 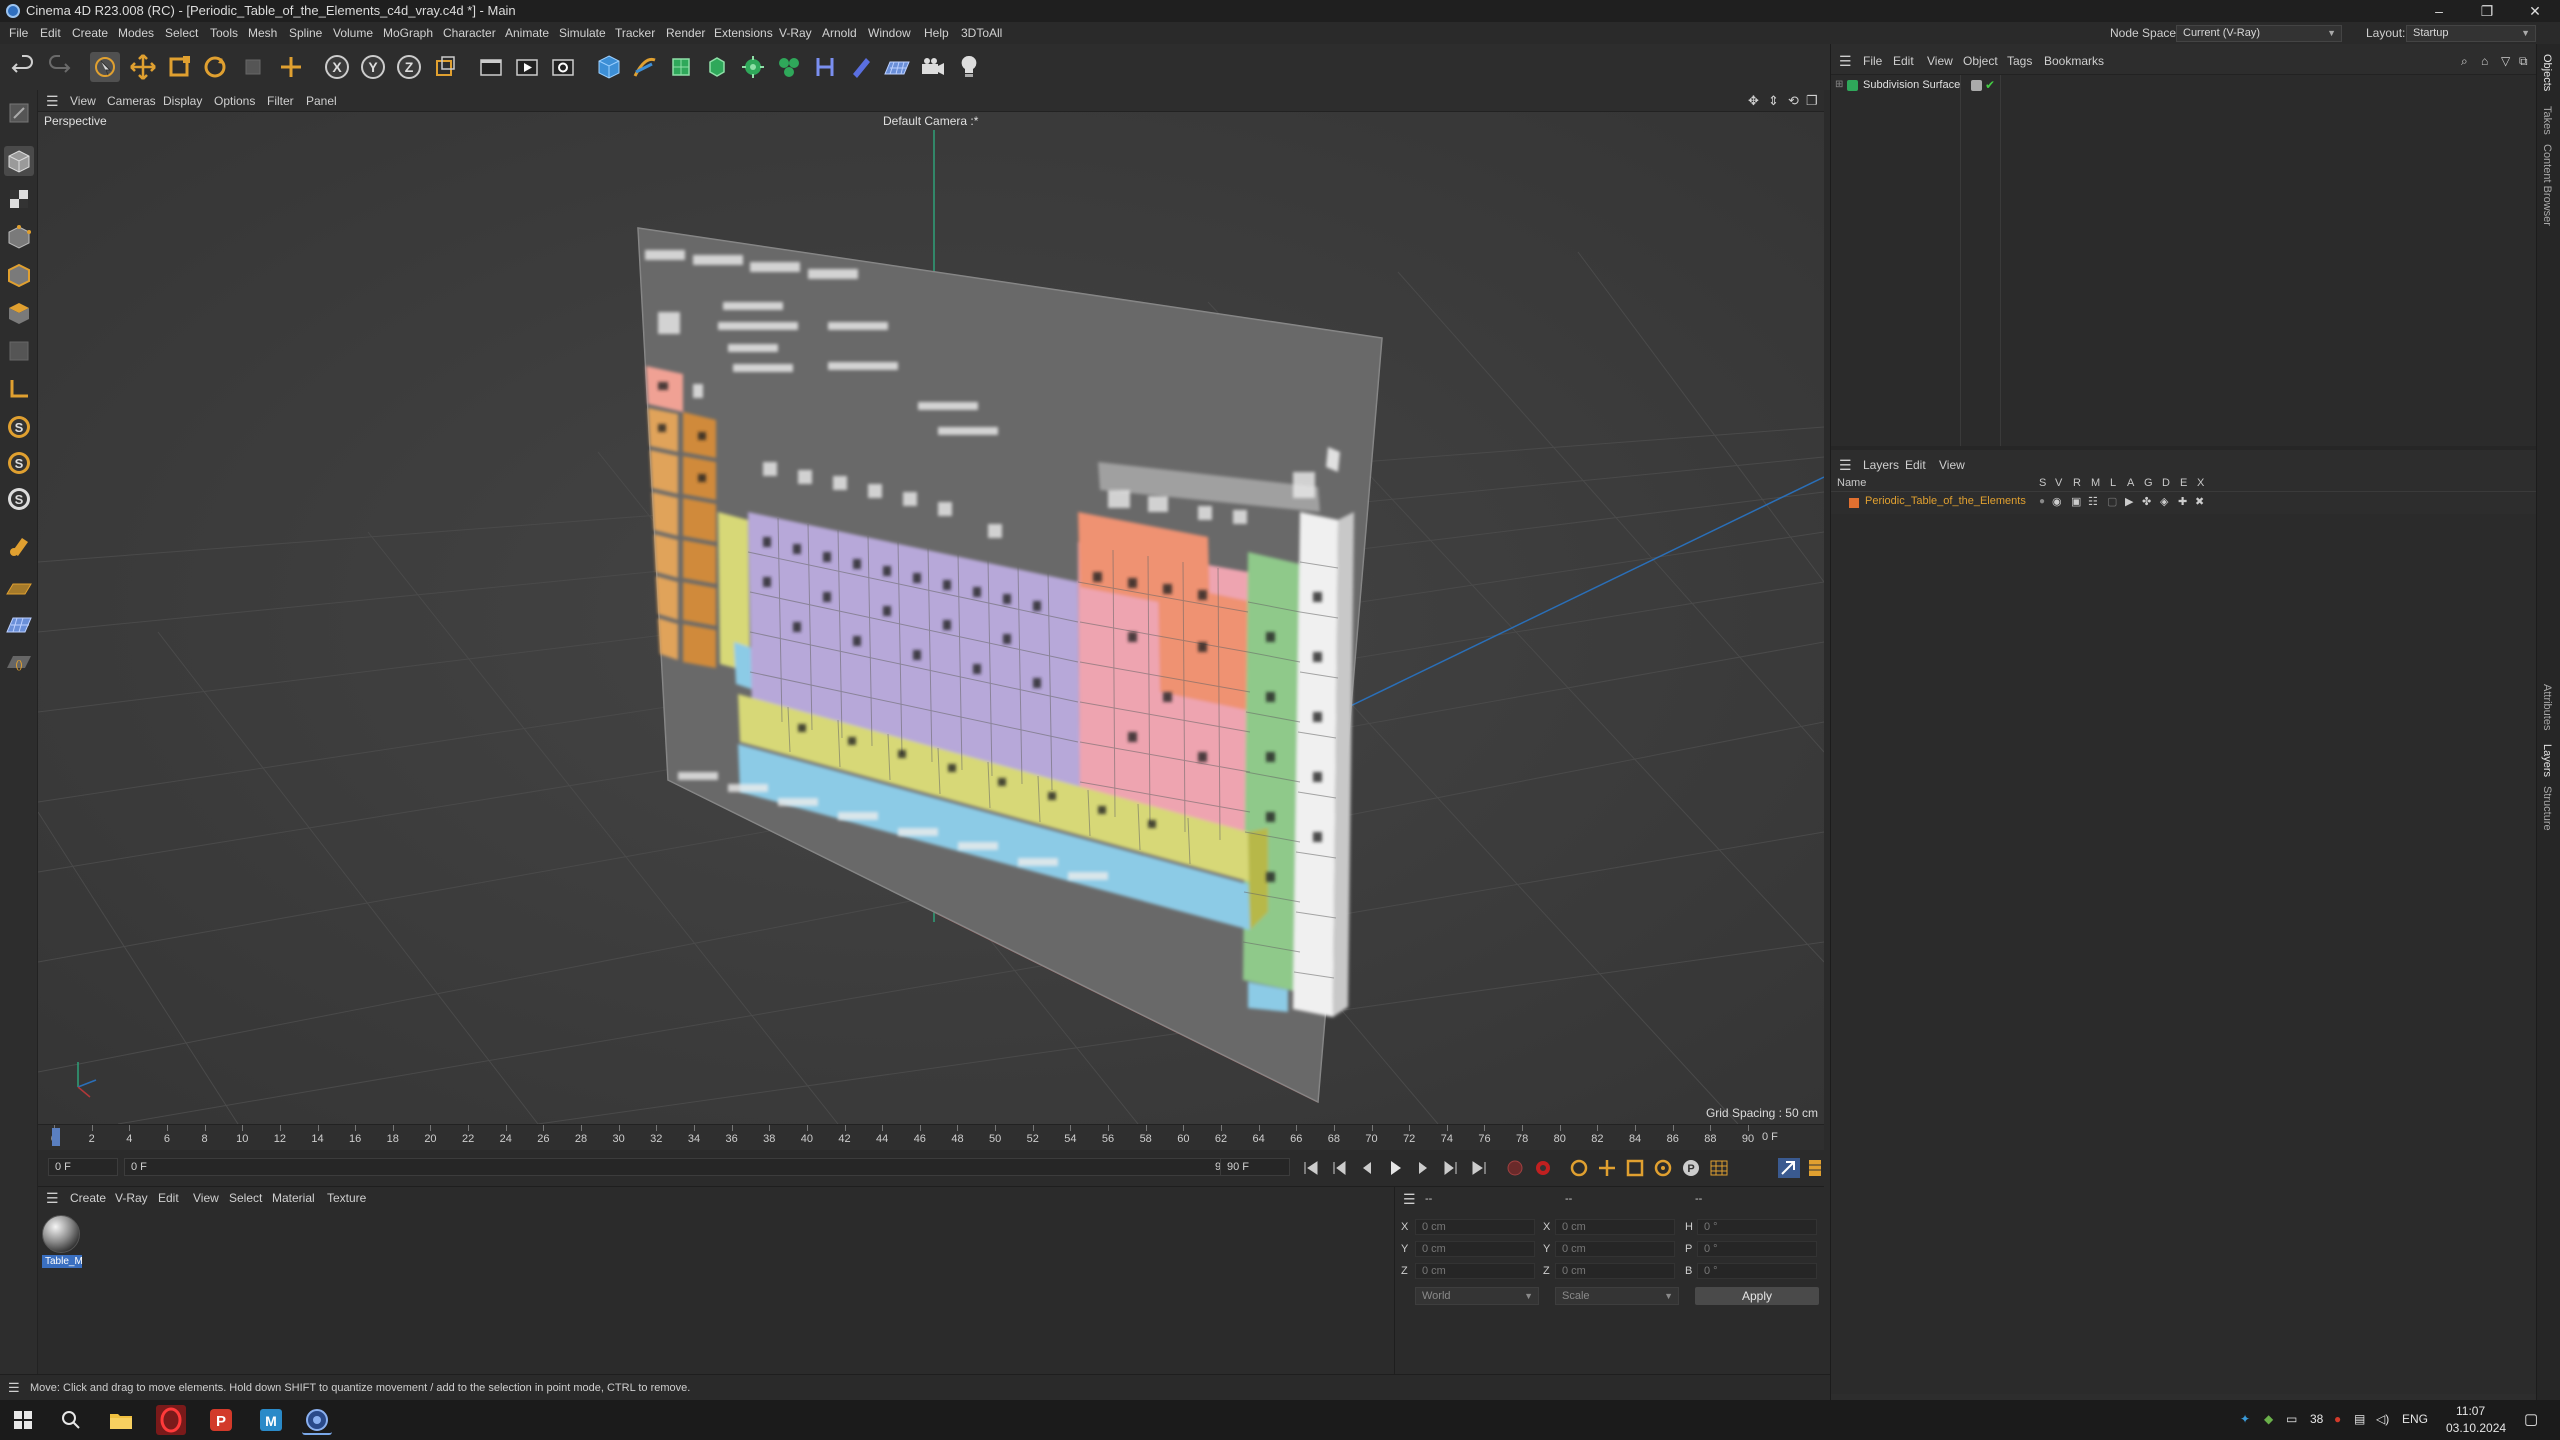 I want to click on soft-selection-icon: S, so click(x=19, y=463).